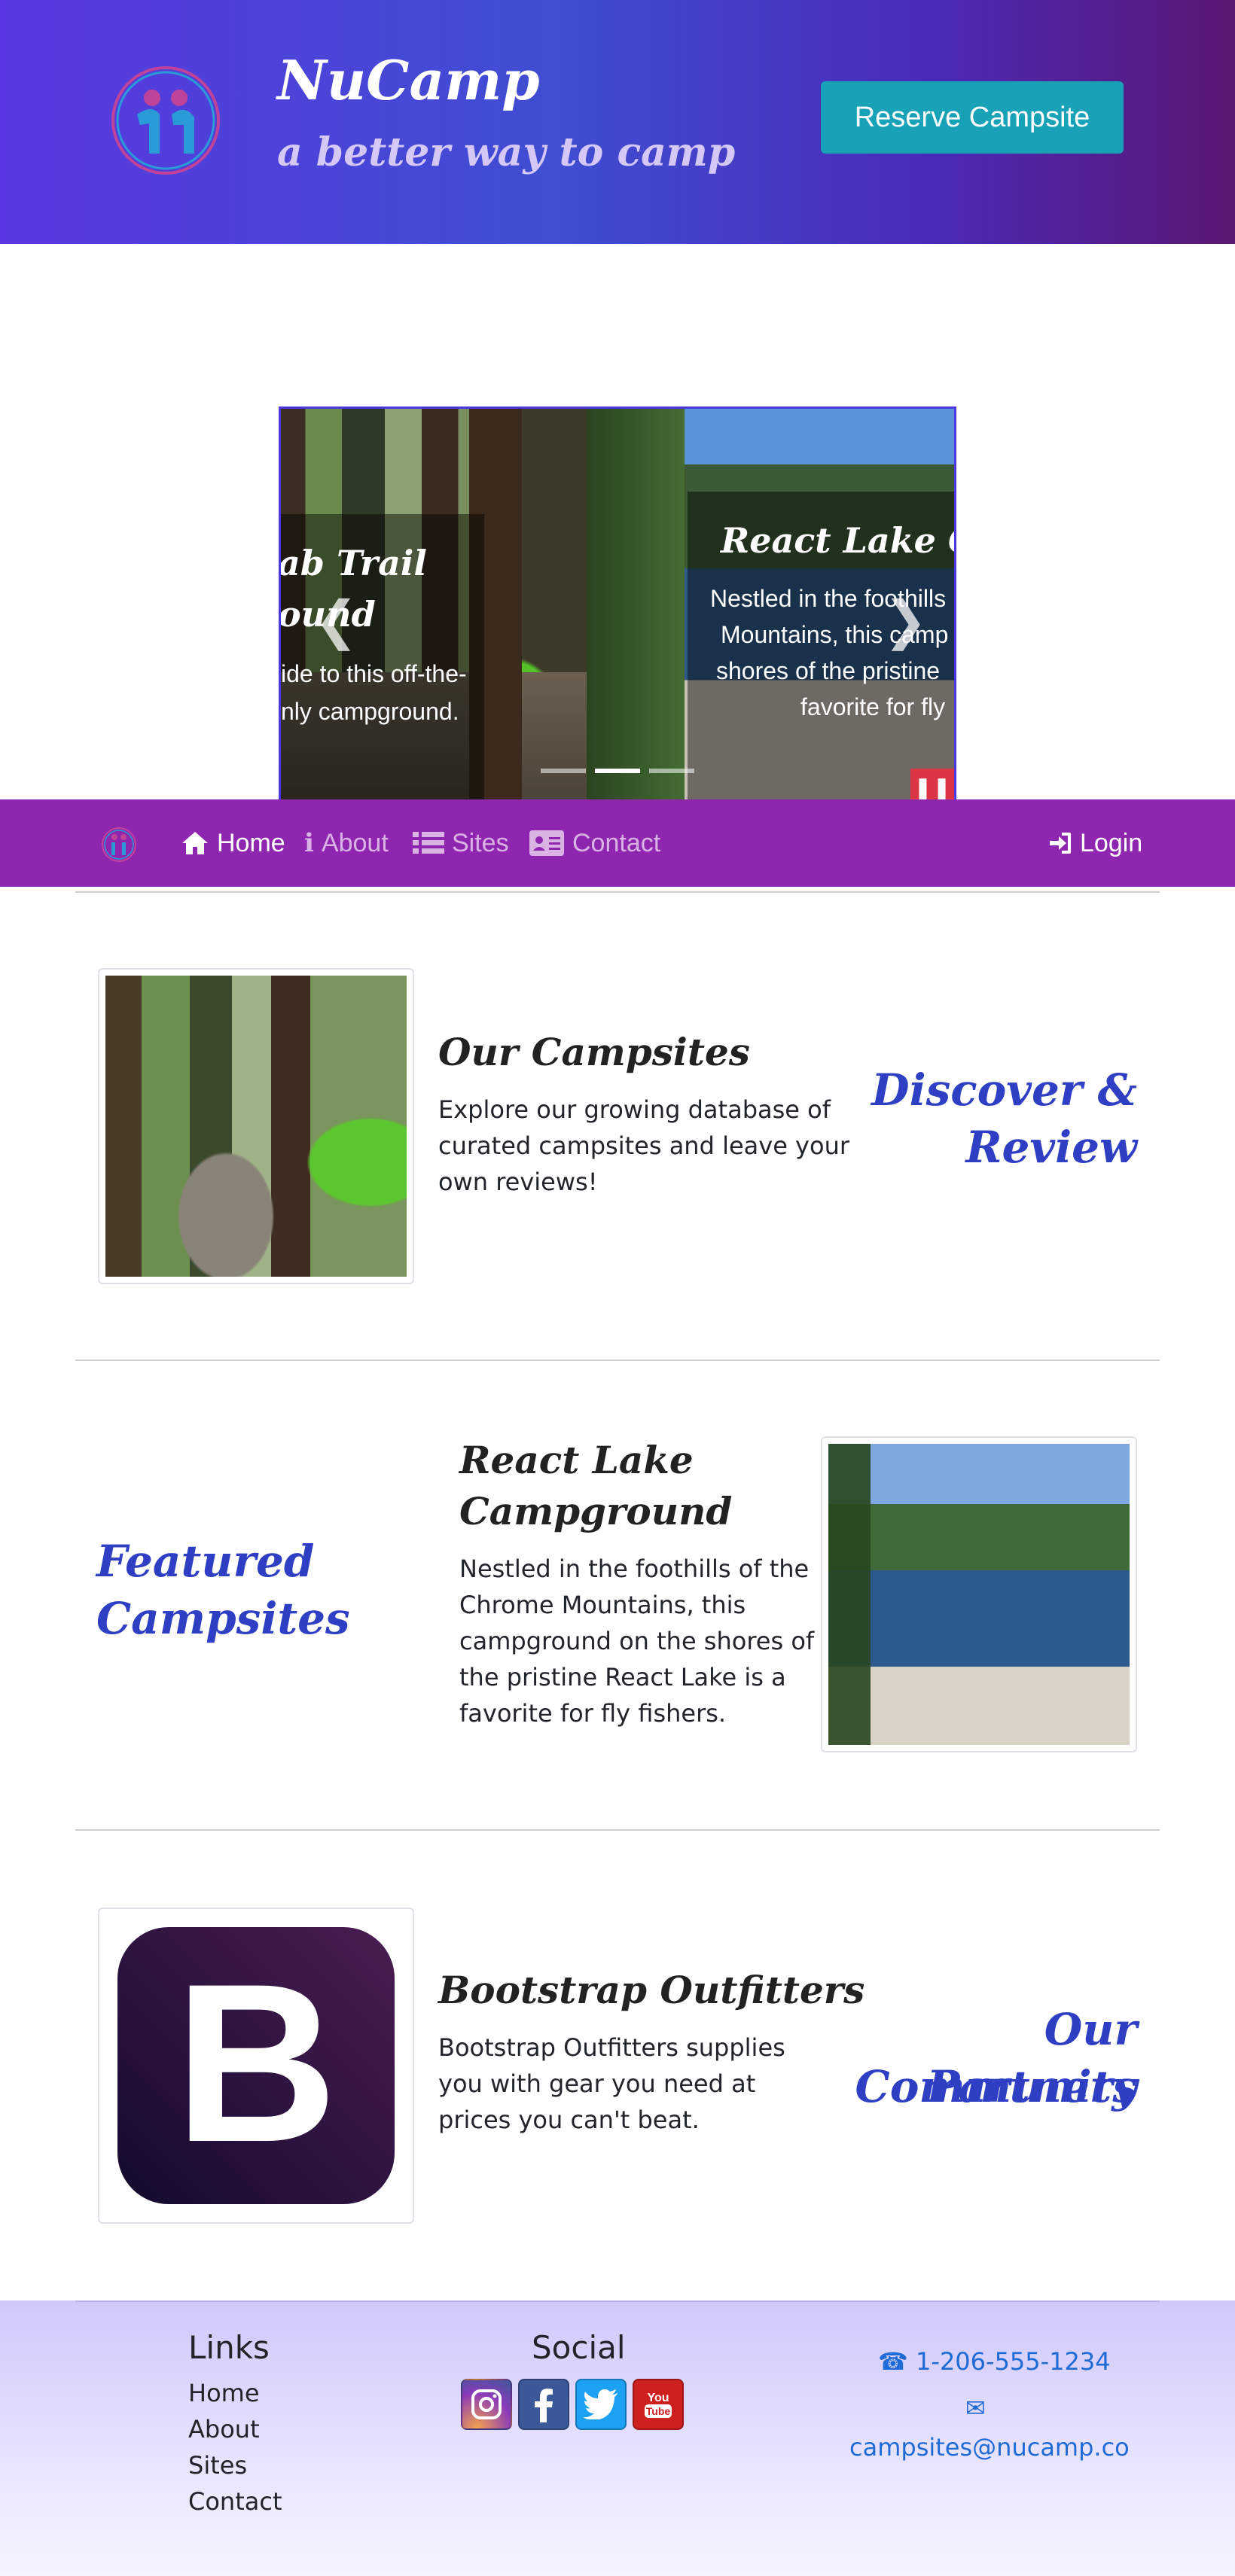  What do you see at coordinates (622, 1677) in the screenshot?
I see `featured-text-4: the pristine React Lake is a` at bounding box center [622, 1677].